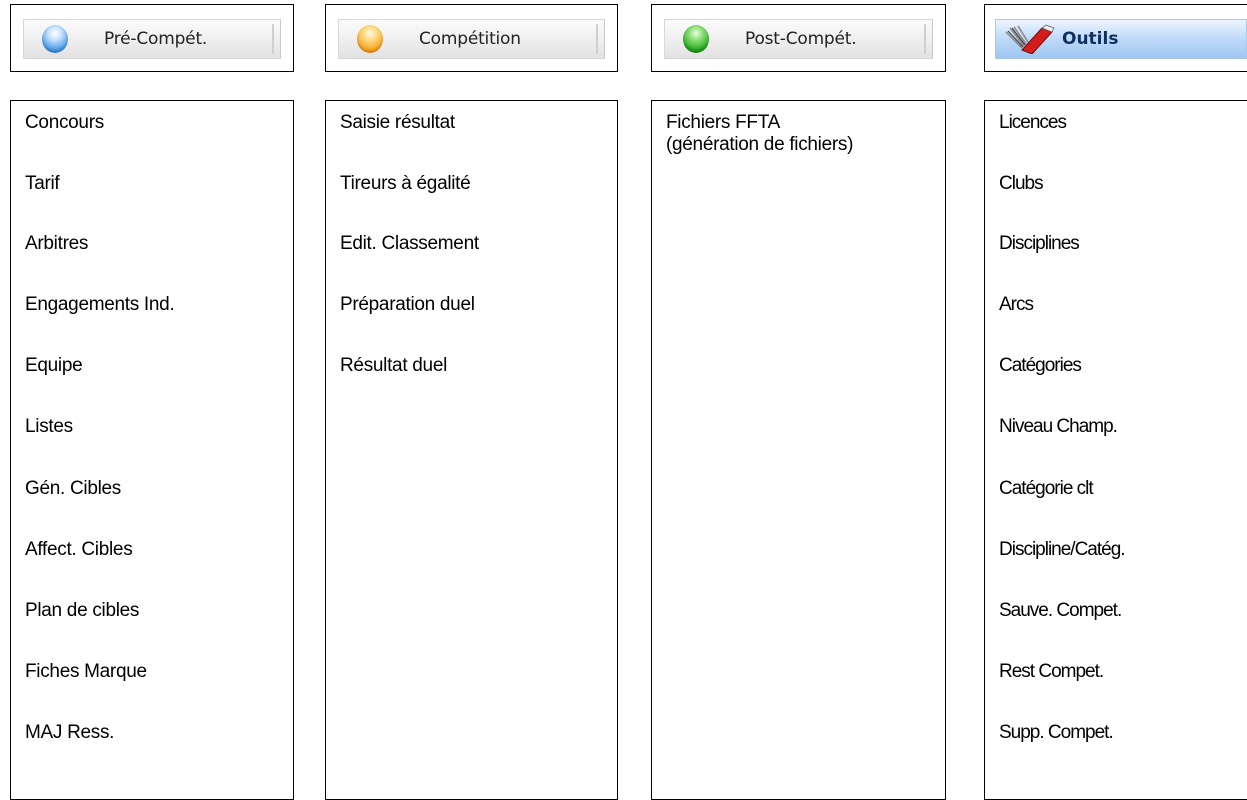 The image size is (1247, 800). Describe the element at coordinates (86, 672) in the screenshot. I see `menu-item-fiches-marque: Fiches Marque` at that location.